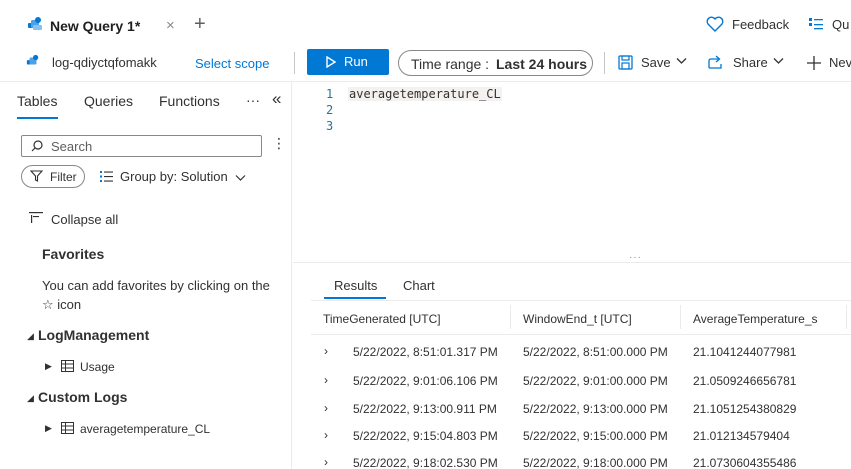  Describe the element at coordinates (174, 176) in the screenshot. I see `group-by-dropdown: Group by: Solution` at that location.